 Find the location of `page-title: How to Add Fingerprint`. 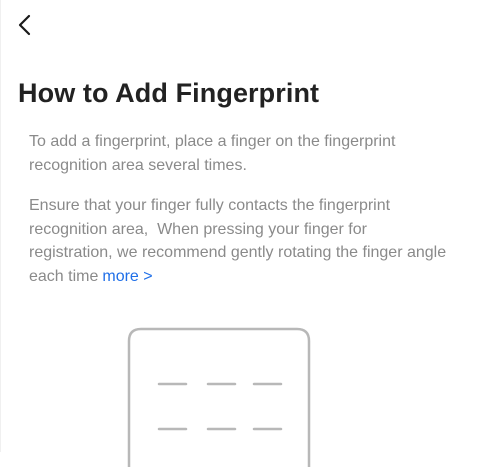

page-title: How to Add Fingerprint is located at coordinates (169, 93).